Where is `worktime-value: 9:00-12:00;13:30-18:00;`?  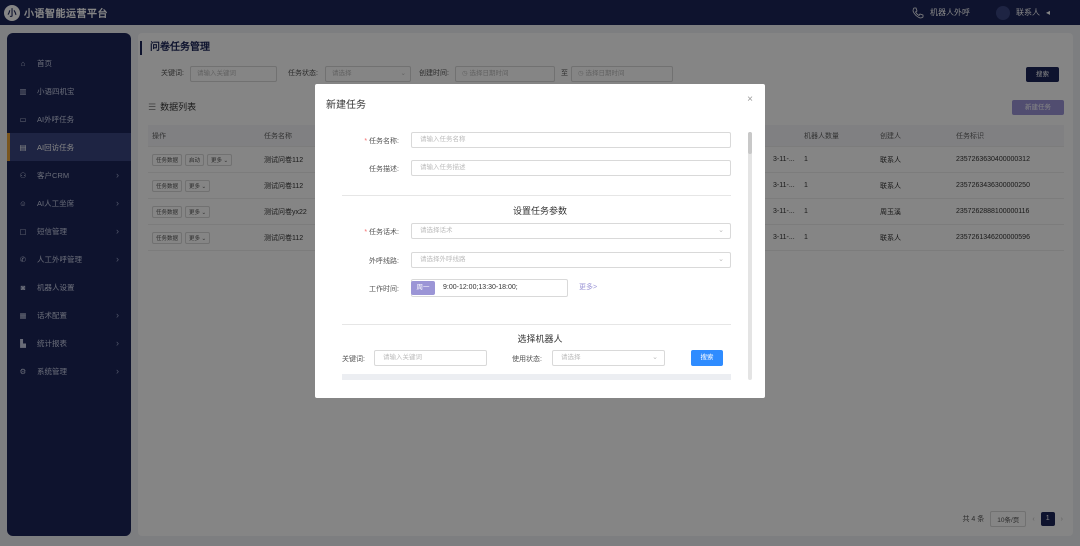 worktime-value: 9:00-12:00;13:30-18:00; is located at coordinates (480, 287).